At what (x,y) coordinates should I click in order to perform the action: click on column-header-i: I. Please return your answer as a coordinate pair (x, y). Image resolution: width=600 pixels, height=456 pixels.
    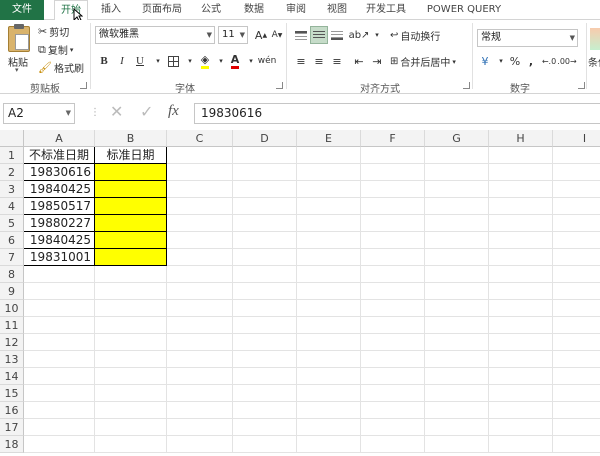
    Looking at the image, I should click on (576, 138).